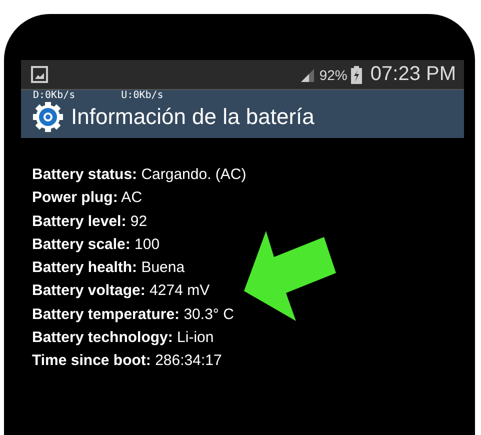 The width and height of the screenshot is (481, 435). I want to click on info-line: Battery level: 92, so click(90, 222).